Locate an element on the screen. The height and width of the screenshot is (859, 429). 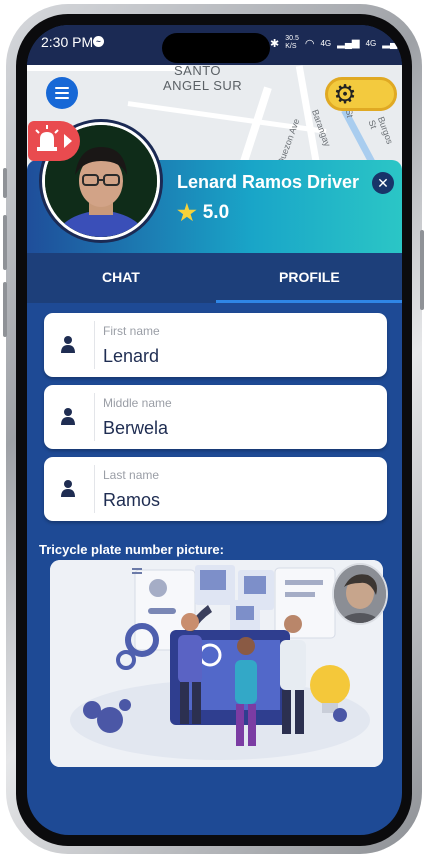
emergency-alert-button is located at coordinates (54, 141).